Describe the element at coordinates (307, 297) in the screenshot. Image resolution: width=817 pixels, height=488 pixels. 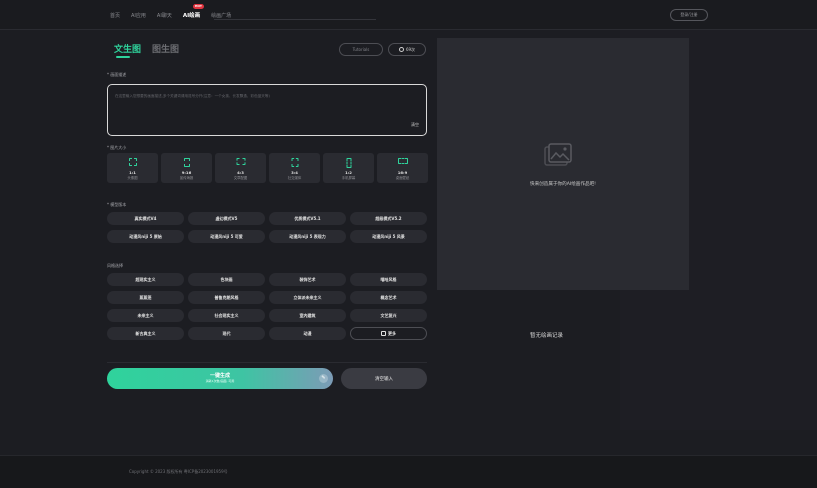
I see `style-option: 立体派未来主义` at that location.